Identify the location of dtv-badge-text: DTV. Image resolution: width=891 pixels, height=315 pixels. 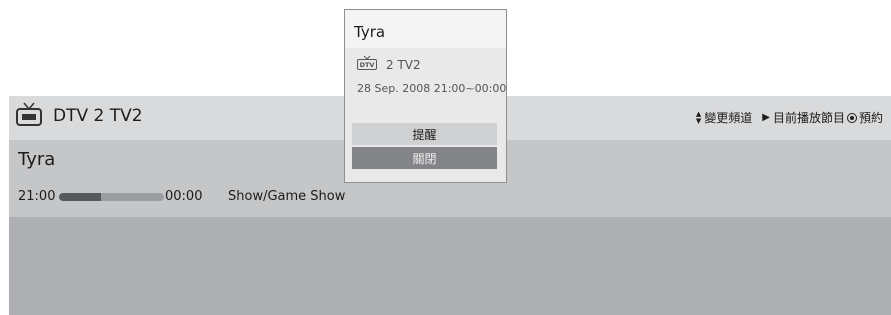
(367, 65).